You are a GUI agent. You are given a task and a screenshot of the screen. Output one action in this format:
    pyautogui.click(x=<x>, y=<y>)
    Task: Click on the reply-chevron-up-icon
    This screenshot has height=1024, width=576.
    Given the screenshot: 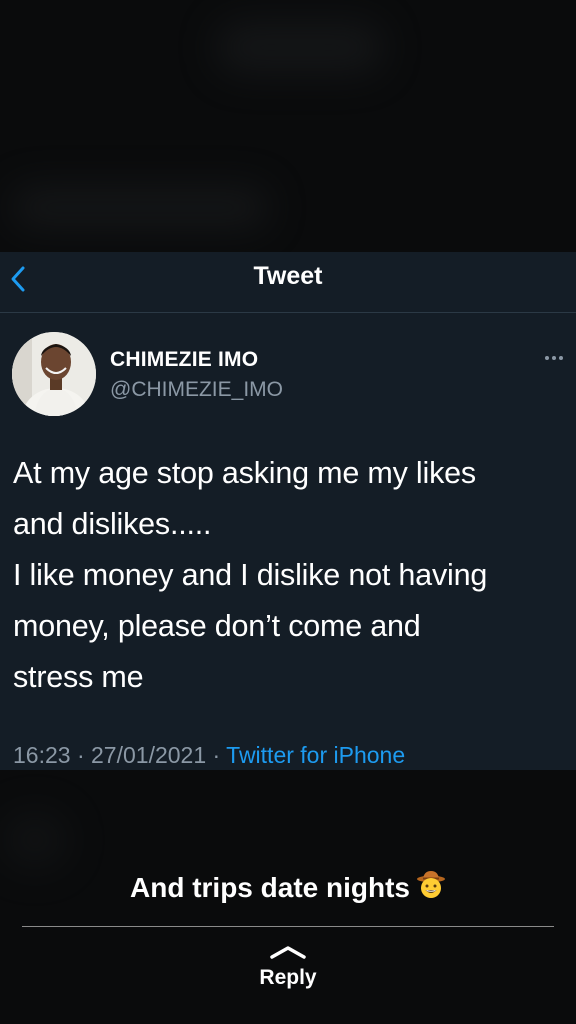 What is the action you would take?
    pyautogui.click(x=288, y=952)
    